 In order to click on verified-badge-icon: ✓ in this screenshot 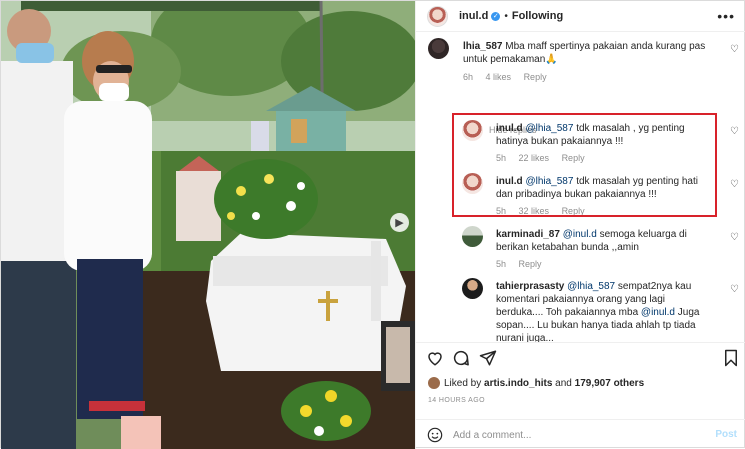, I will do `click(496, 16)`.